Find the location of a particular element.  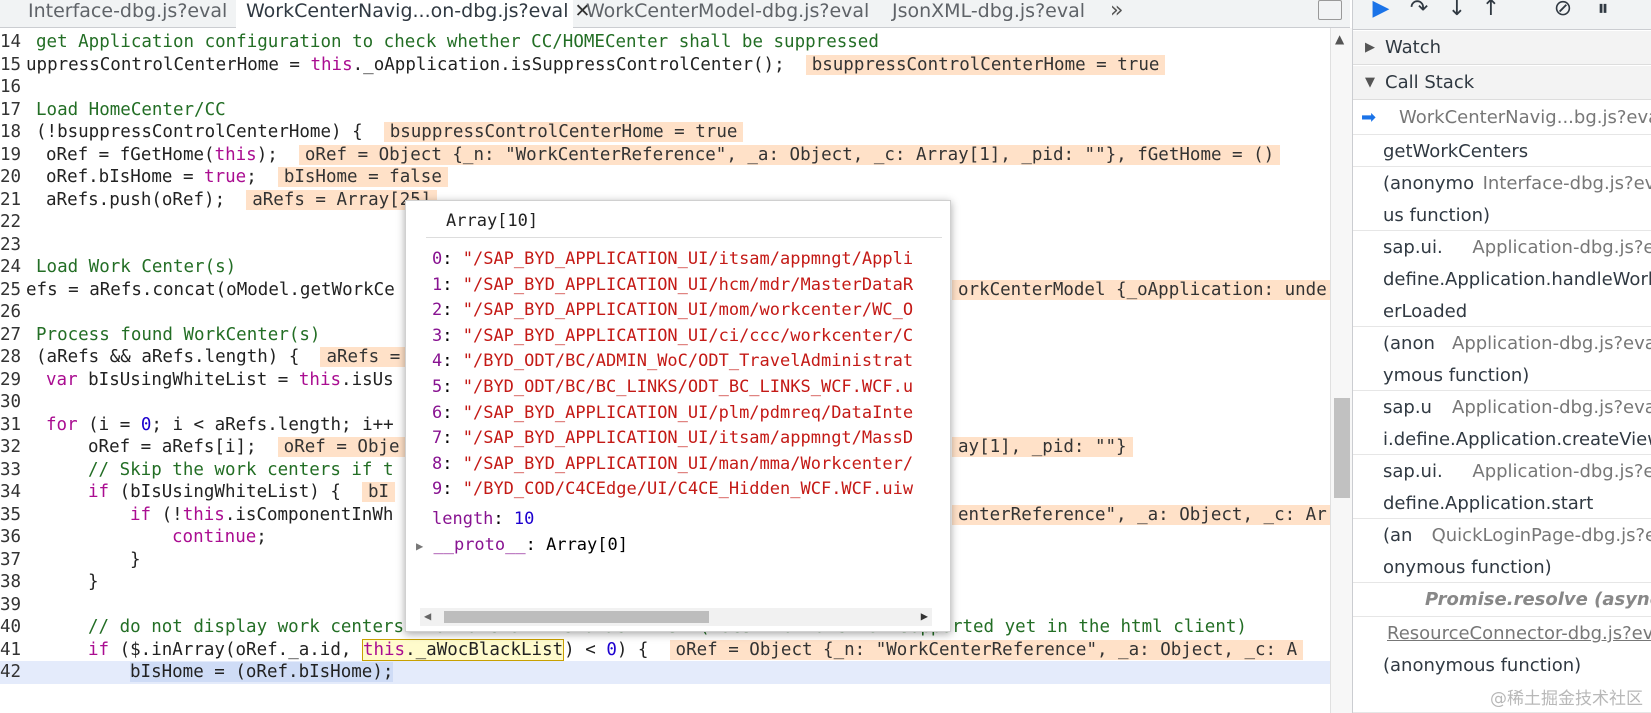

line-number: 26 is located at coordinates (11, 312).